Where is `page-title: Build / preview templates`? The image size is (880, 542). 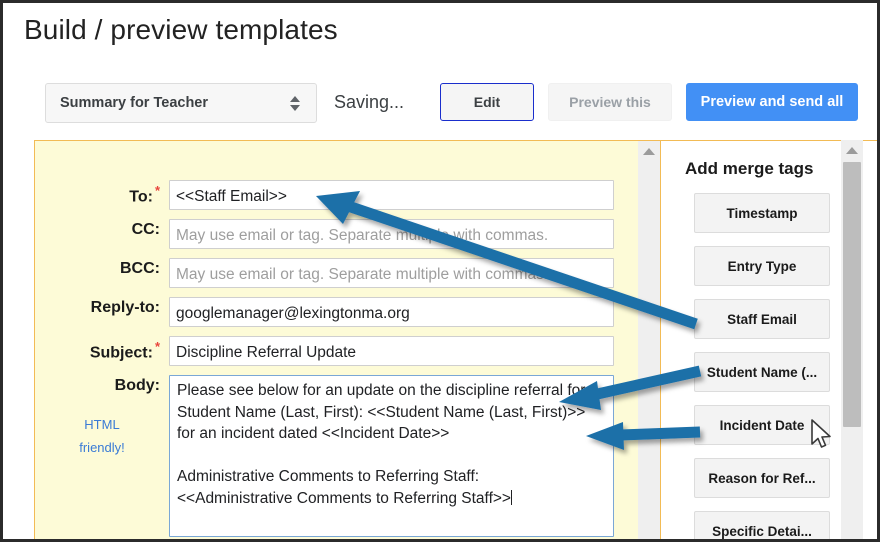 page-title: Build / preview templates is located at coordinates (181, 29).